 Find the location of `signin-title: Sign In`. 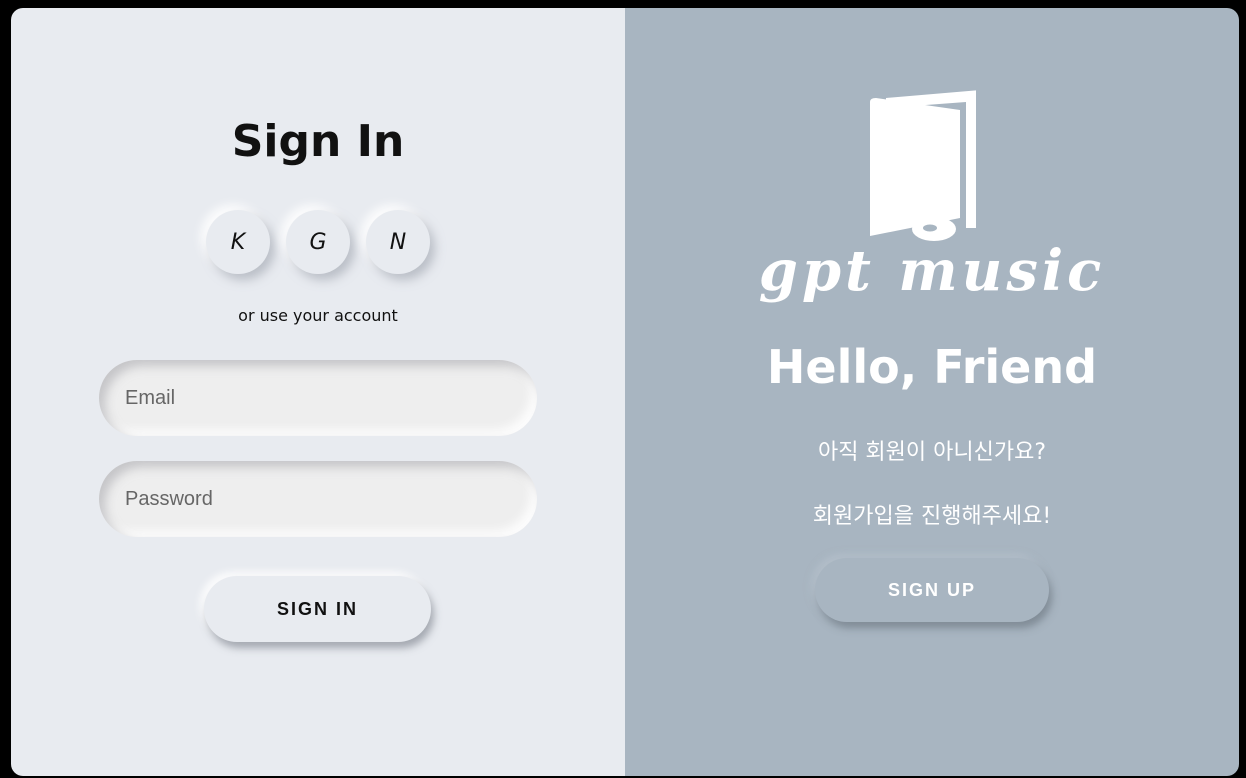

signin-title: Sign In is located at coordinates (318, 141).